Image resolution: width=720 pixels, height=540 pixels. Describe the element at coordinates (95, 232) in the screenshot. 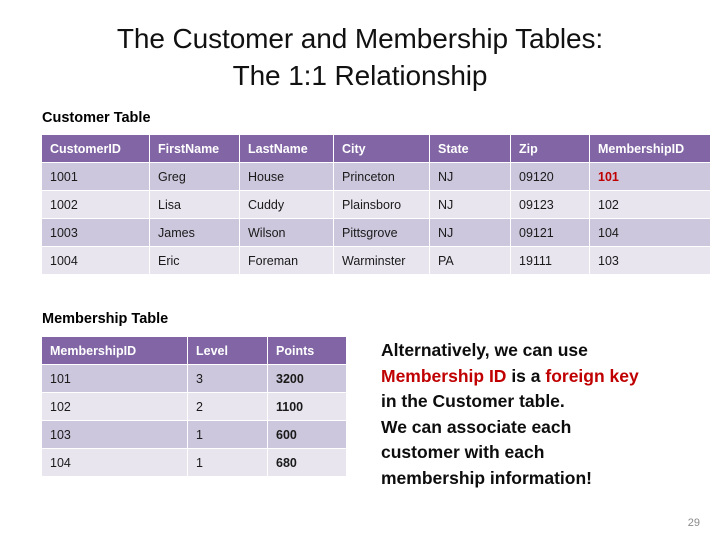

I see `cell-customer-id: 1003` at that location.